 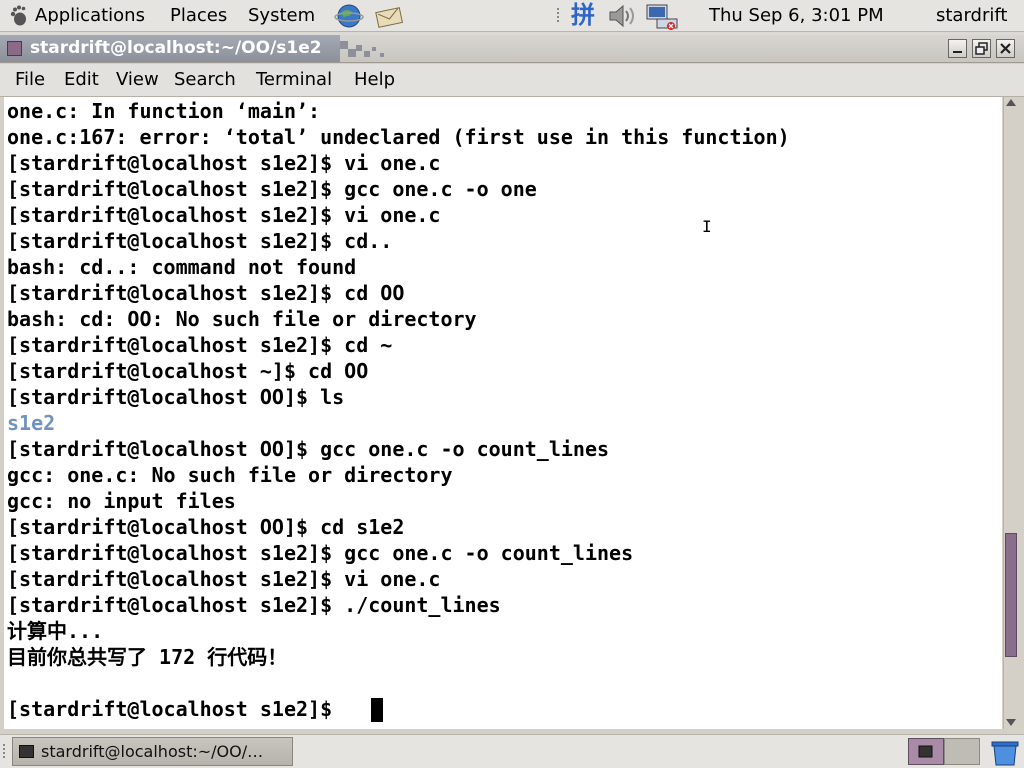 What do you see at coordinates (188, 371) in the screenshot?
I see `terminal-line: [stardrift@localhost ~]$ cd OO` at bounding box center [188, 371].